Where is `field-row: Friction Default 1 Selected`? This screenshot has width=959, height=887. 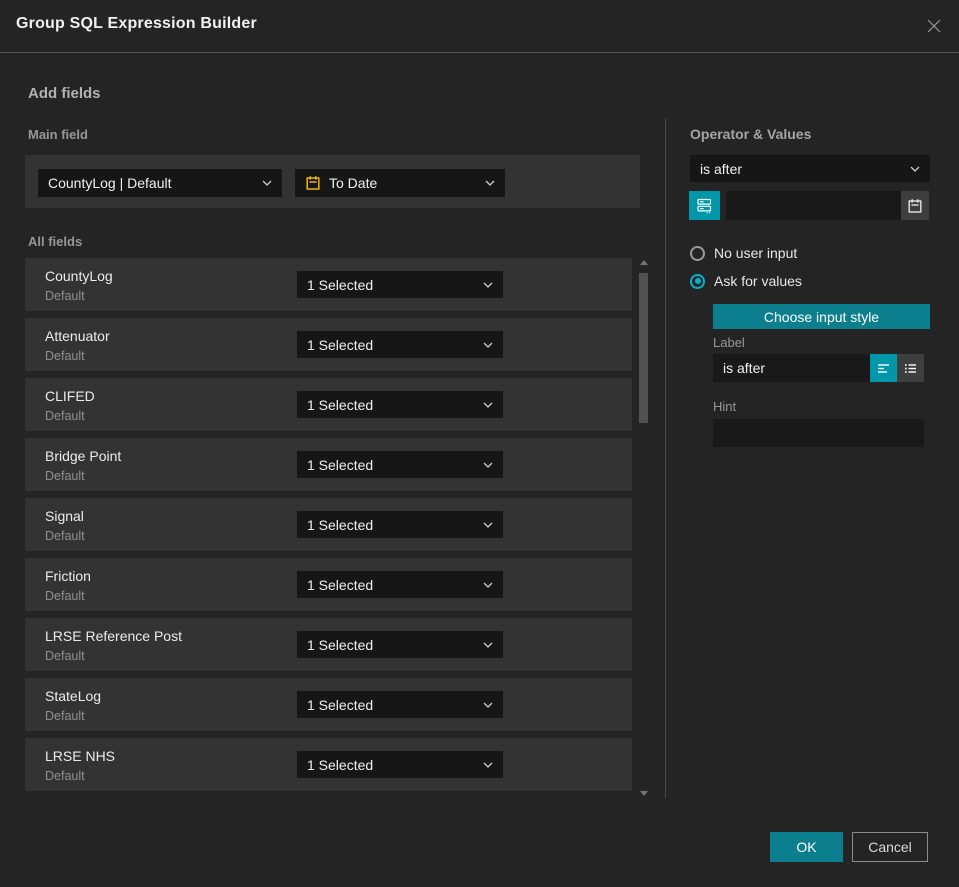
field-row: Friction Default 1 Selected is located at coordinates (328, 584).